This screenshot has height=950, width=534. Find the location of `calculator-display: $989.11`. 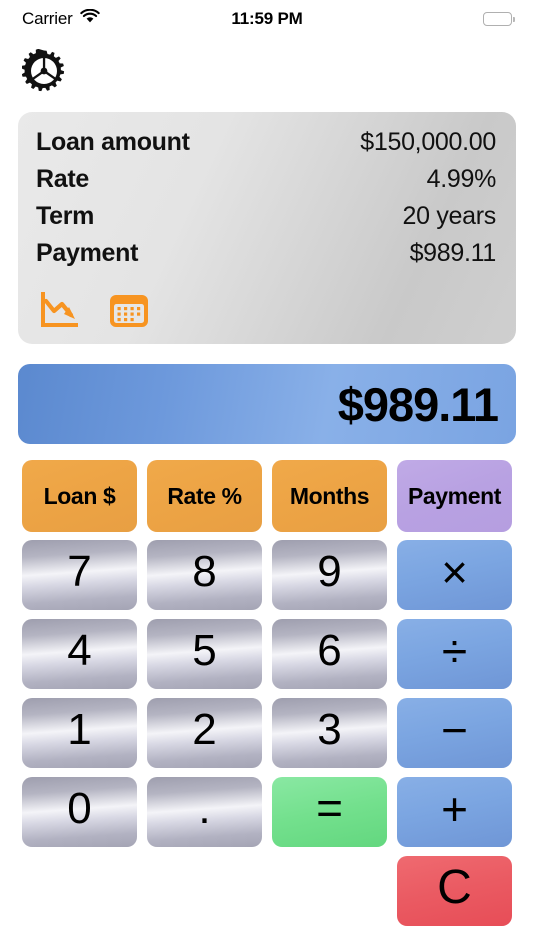

calculator-display: $989.11 is located at coordinates (267, 404).